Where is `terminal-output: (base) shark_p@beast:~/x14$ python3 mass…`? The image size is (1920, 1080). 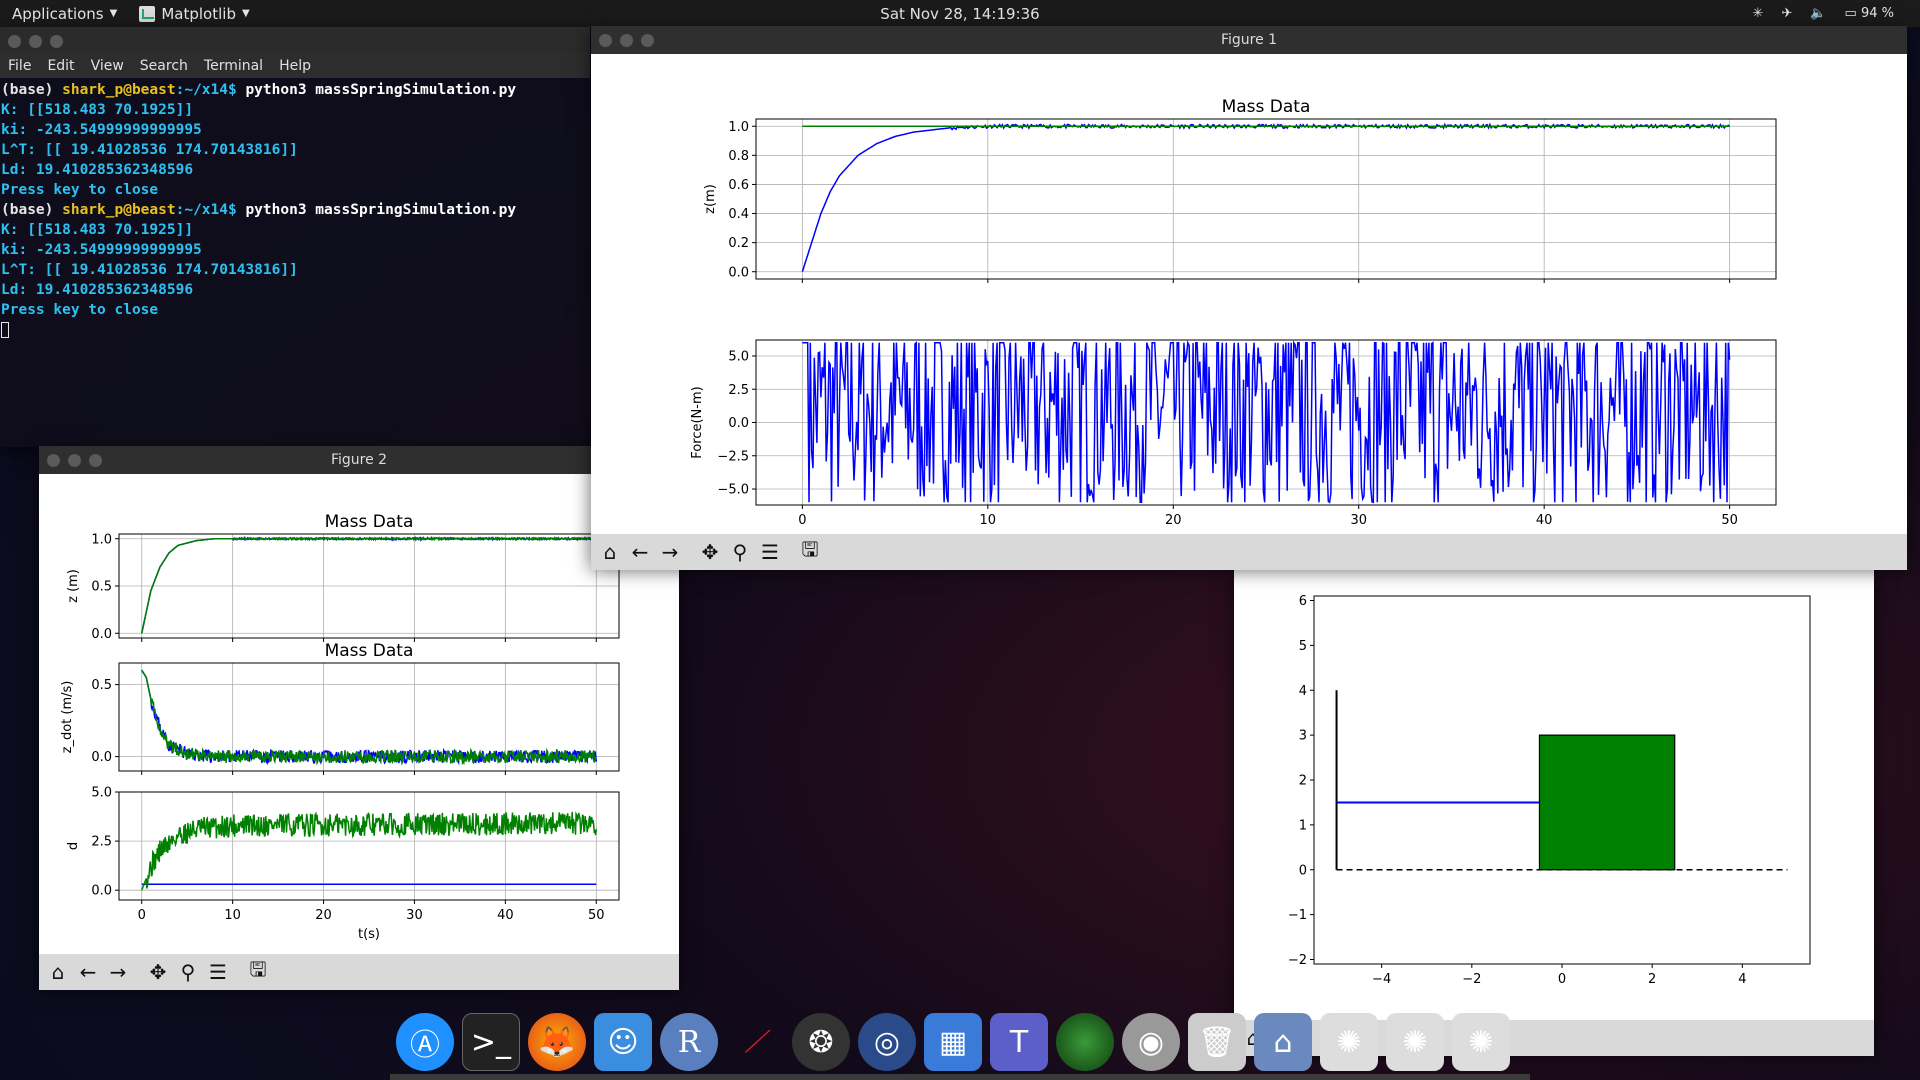
terminal-output: (base) shark_p@beast:~/x14$ python3 mass… is located at coordinates (295, 210).